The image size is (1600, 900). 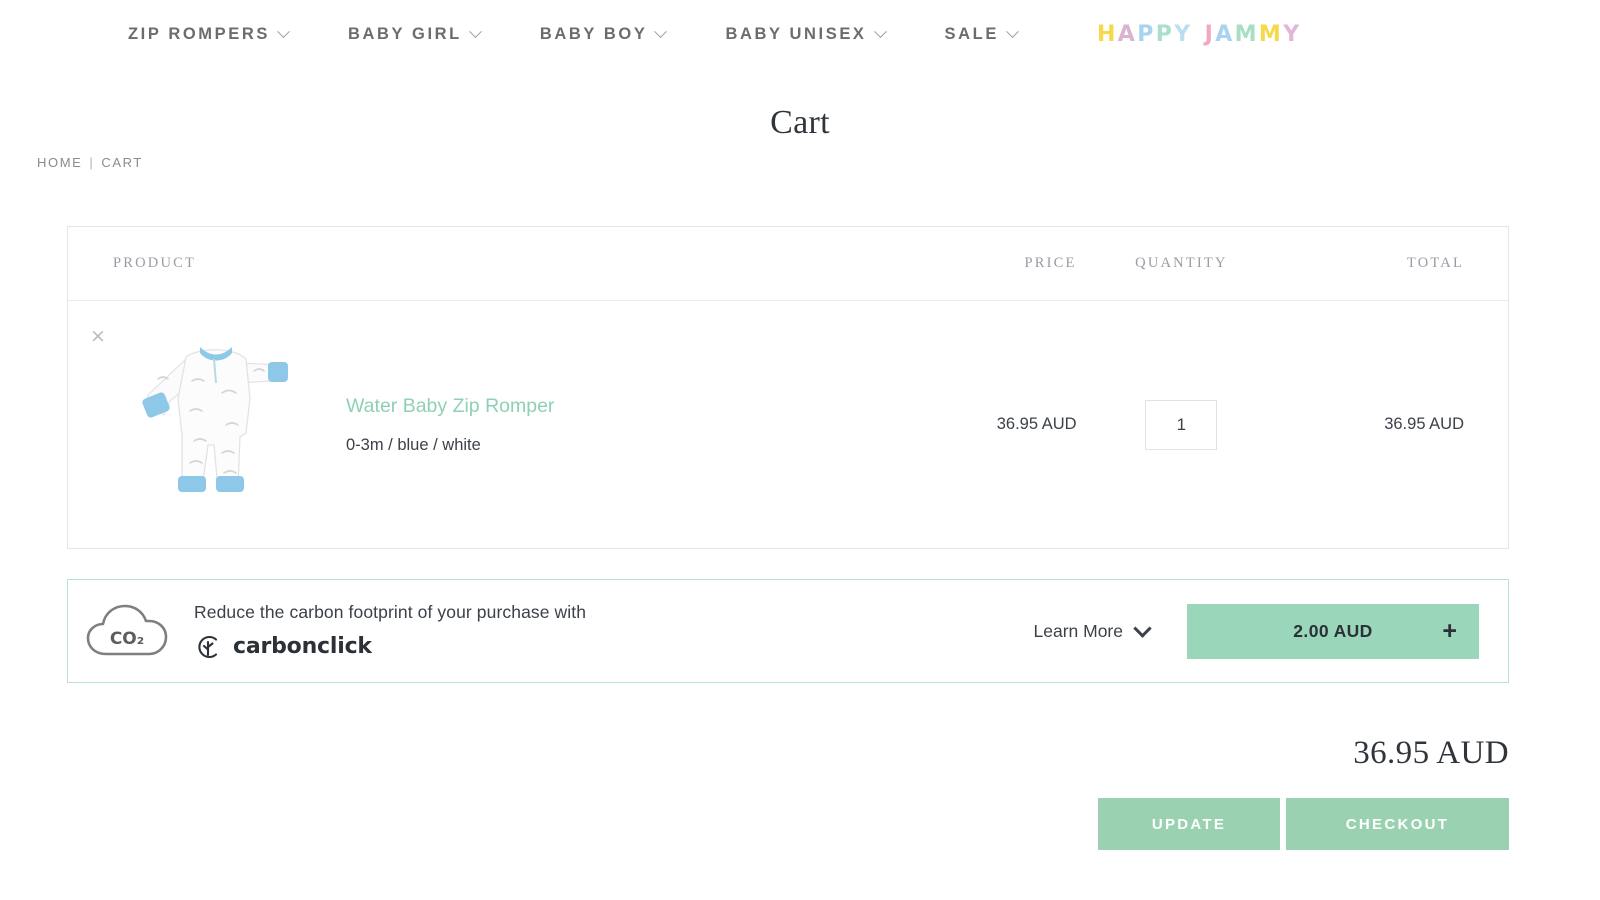 What do you see at coordinates (1210, 34) in the screenshot?
I see `logo-letter: J` at bounding box center [1210, 34].